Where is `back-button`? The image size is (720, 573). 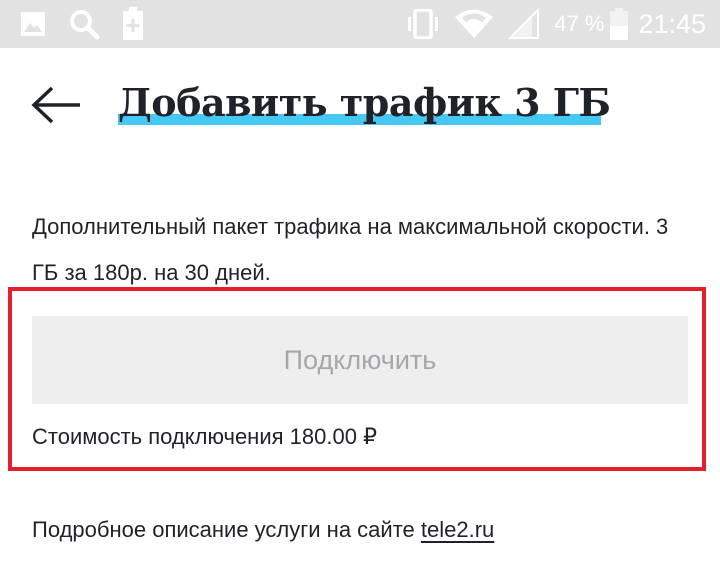 back-button is located at coordinates (56, 105).